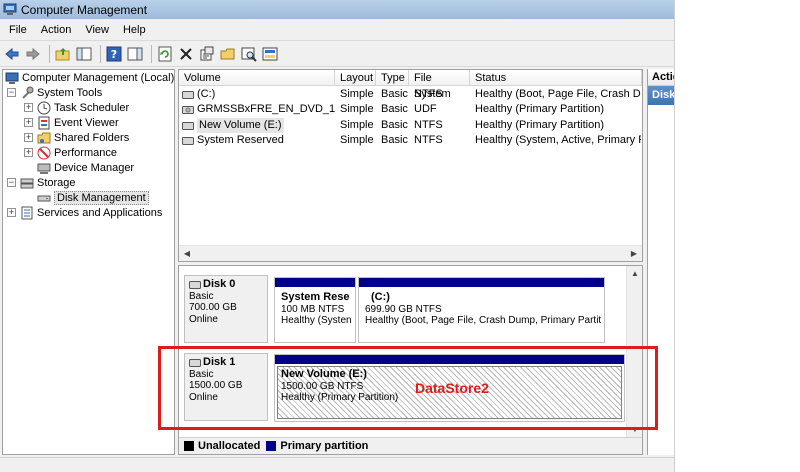 The width and height of the screenshot is (800, 472). What do you see at coordinates (392, 78) in the screenshot?
I see `column-header-type: Type` at bounding box center [392, 78].